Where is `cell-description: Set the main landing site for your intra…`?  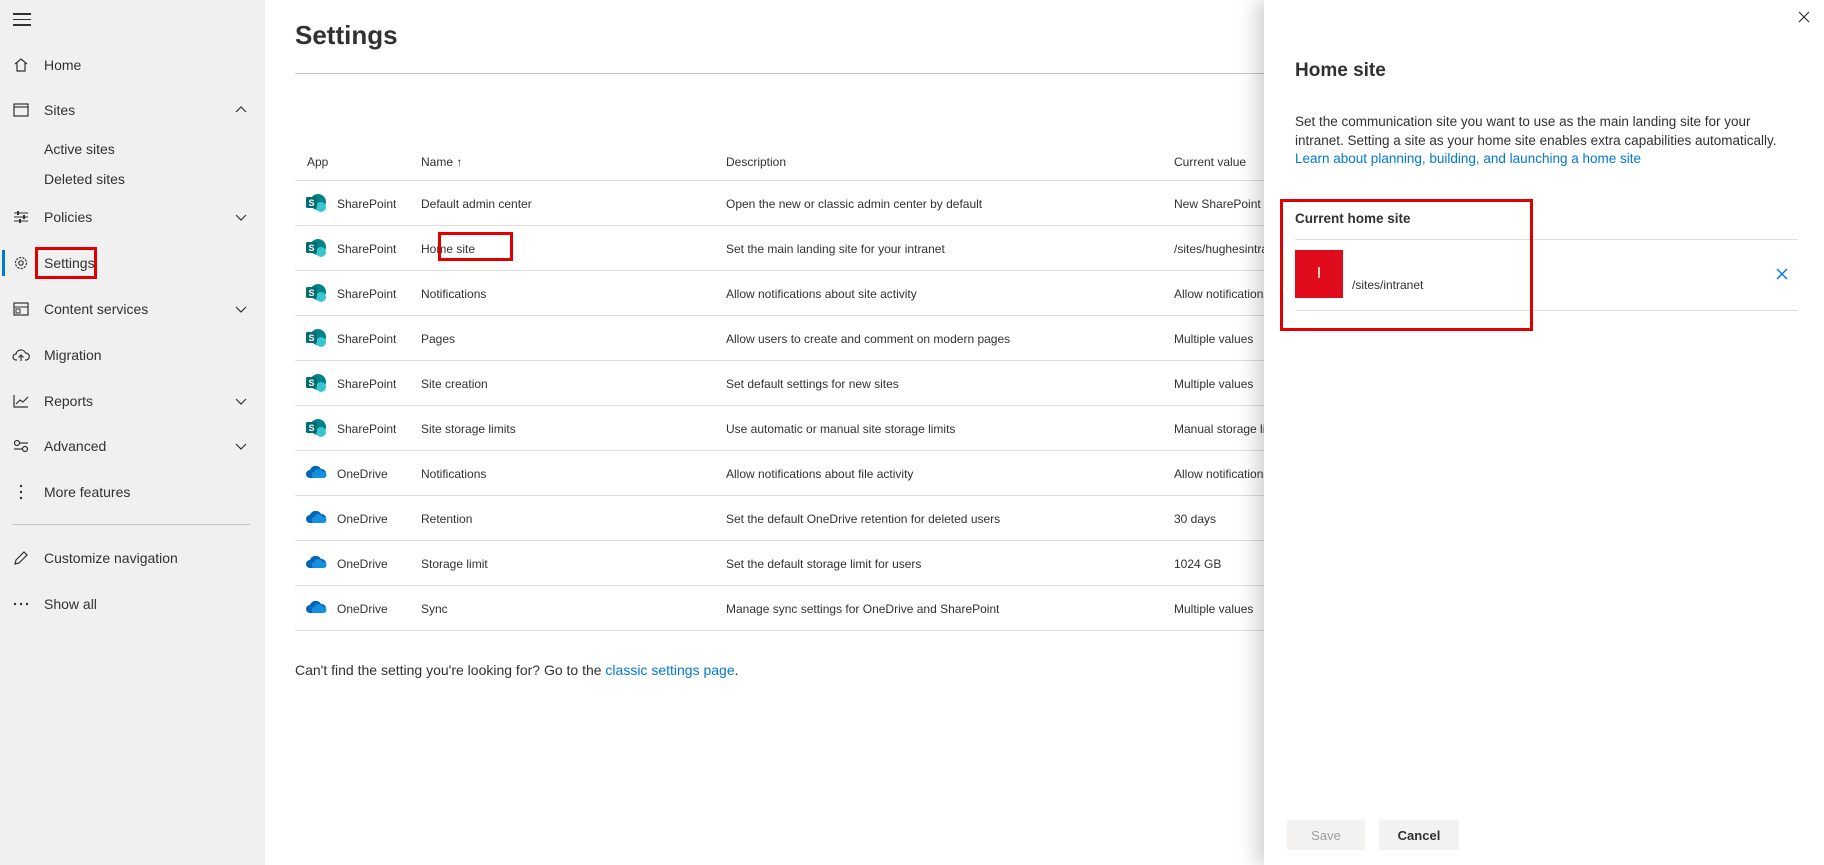
cell-description: Set the main landing site for your intra… is located at coordinates (835, 249).